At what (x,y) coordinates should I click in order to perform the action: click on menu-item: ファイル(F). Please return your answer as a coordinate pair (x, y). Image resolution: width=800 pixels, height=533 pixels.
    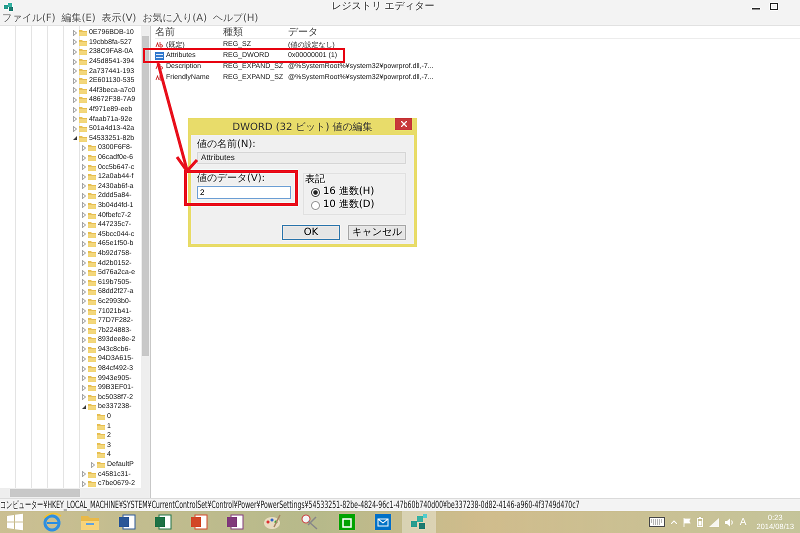
    Looking at the image, I should click on (29, 19).